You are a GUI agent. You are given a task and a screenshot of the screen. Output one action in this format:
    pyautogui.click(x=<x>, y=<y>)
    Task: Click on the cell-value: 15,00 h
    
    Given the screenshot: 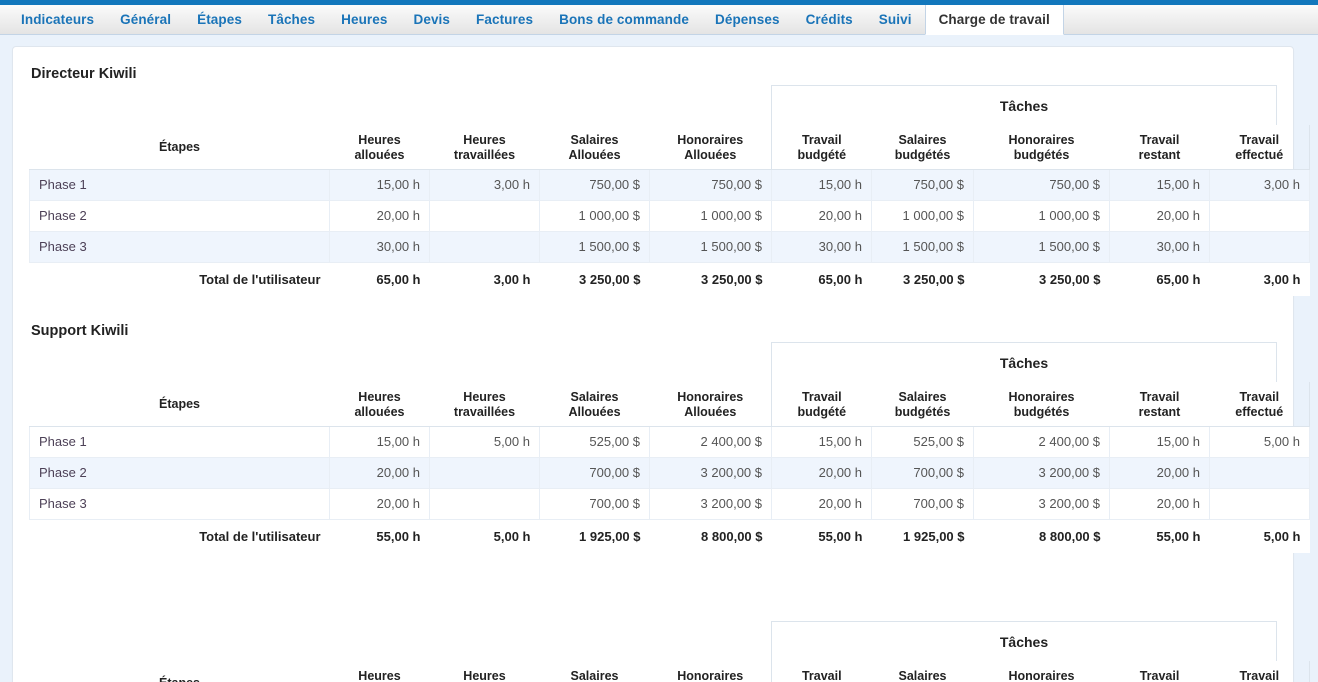 What is the action you would take?
    pyautogui.click(x=1159, y=184)
    